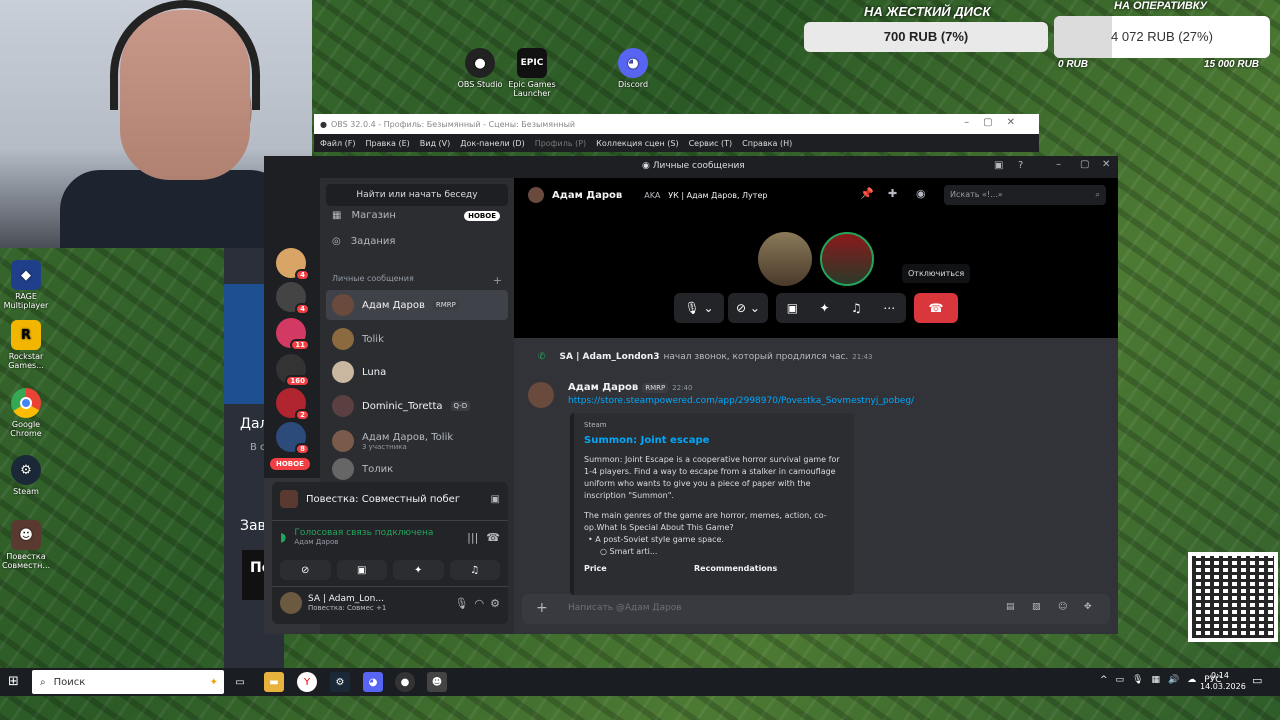  What do you see at coordinates (480, 603) in the screenshot?
I see `headphones-icon: ◠` at bounding box center [480, 603].